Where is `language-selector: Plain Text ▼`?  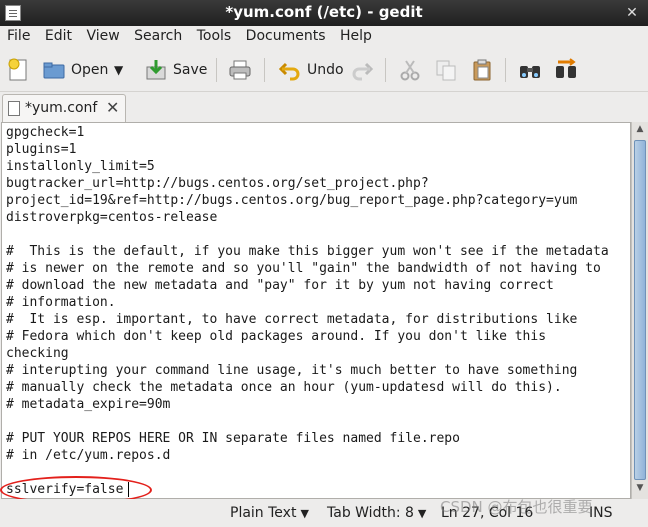
language-selector: Plain Text ▼ is located at coordinates (269, 513).